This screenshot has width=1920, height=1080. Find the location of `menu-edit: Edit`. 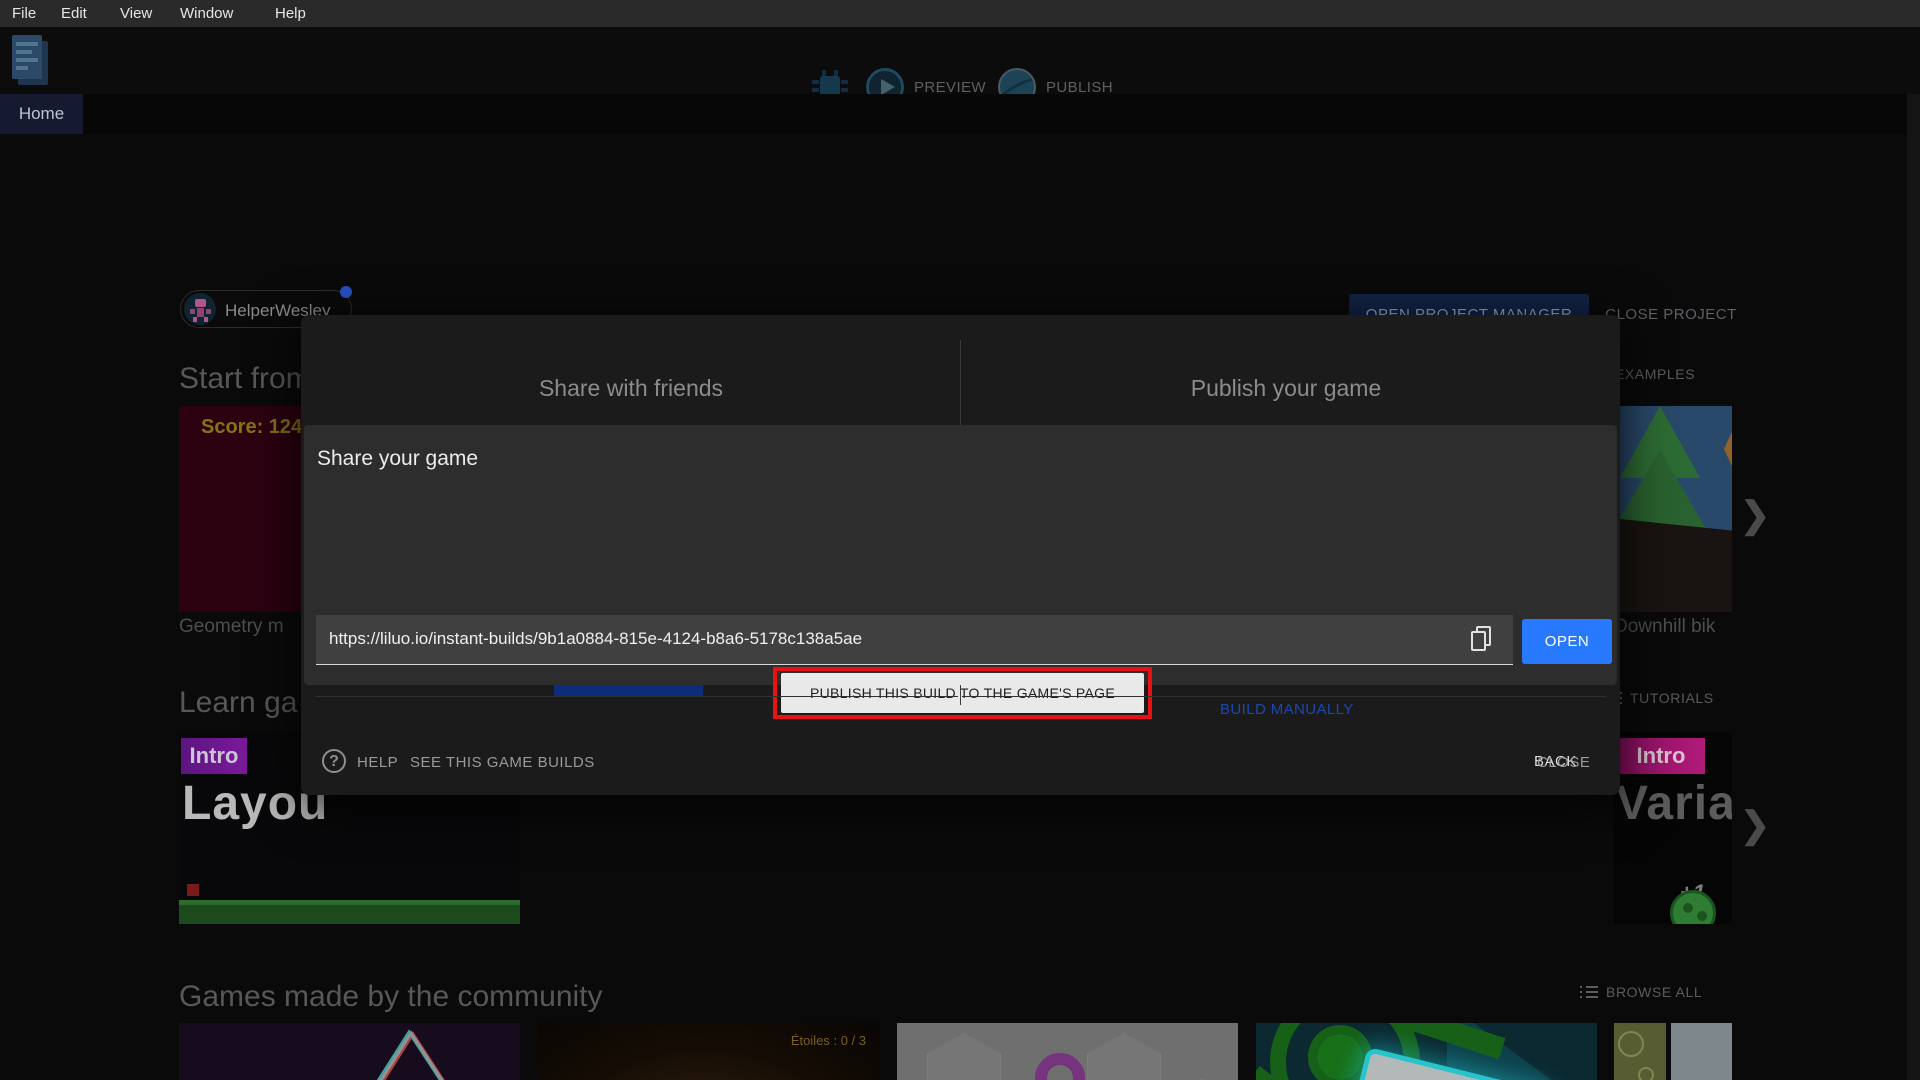

menu-edit: Edit is located at coordinates (74, 13).